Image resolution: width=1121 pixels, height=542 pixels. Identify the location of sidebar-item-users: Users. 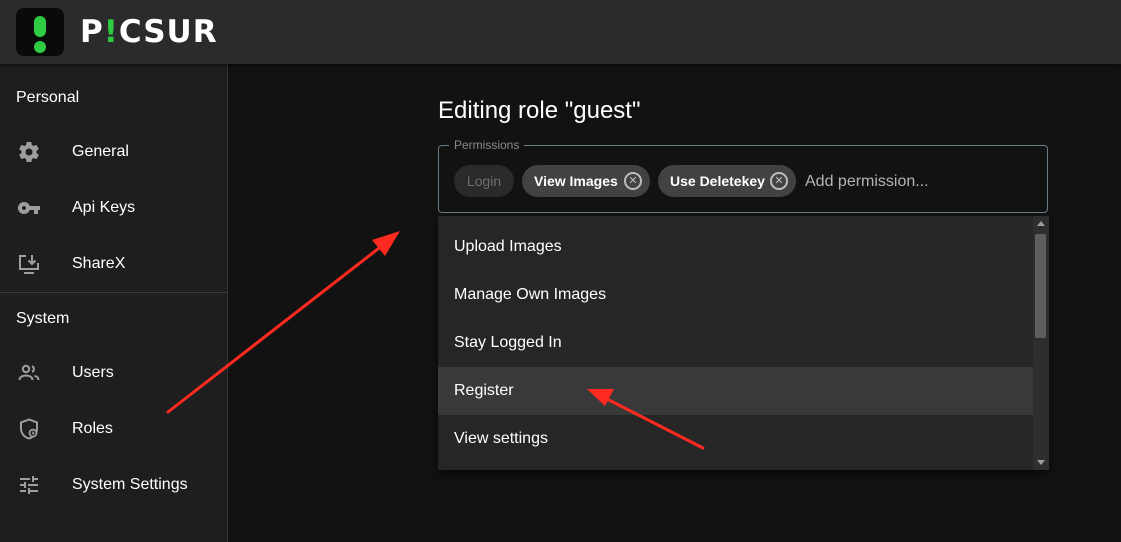
(113, 373).